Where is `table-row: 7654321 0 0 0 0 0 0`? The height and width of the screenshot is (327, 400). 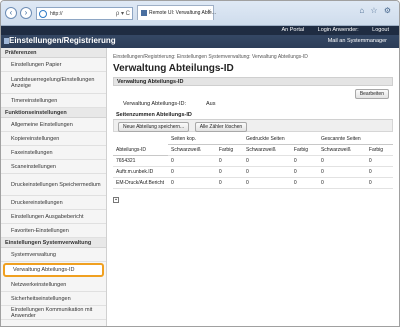
table-row: 7654321 0 0 0 0 0 0 is located at coordinates (253, 161).